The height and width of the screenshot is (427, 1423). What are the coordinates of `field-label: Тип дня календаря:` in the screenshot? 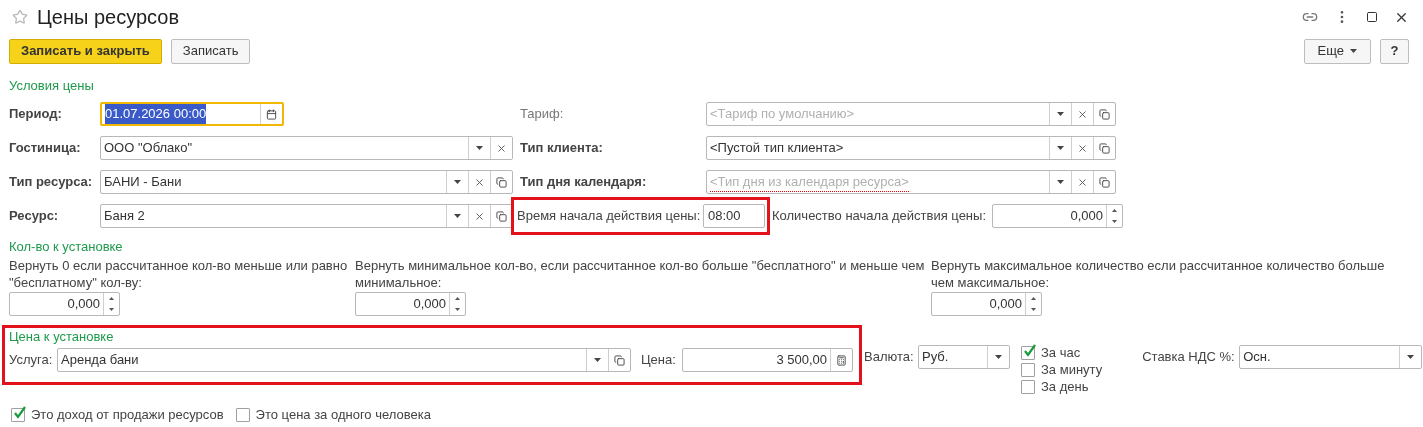 It's located at (584, 182).